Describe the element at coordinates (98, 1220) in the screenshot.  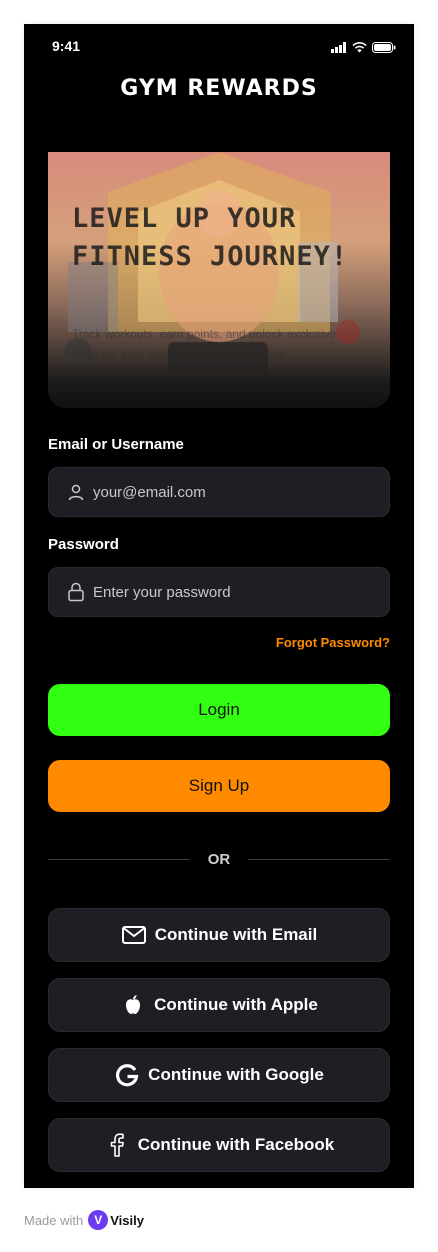
I see `visily-logo-icon: V` at that location.